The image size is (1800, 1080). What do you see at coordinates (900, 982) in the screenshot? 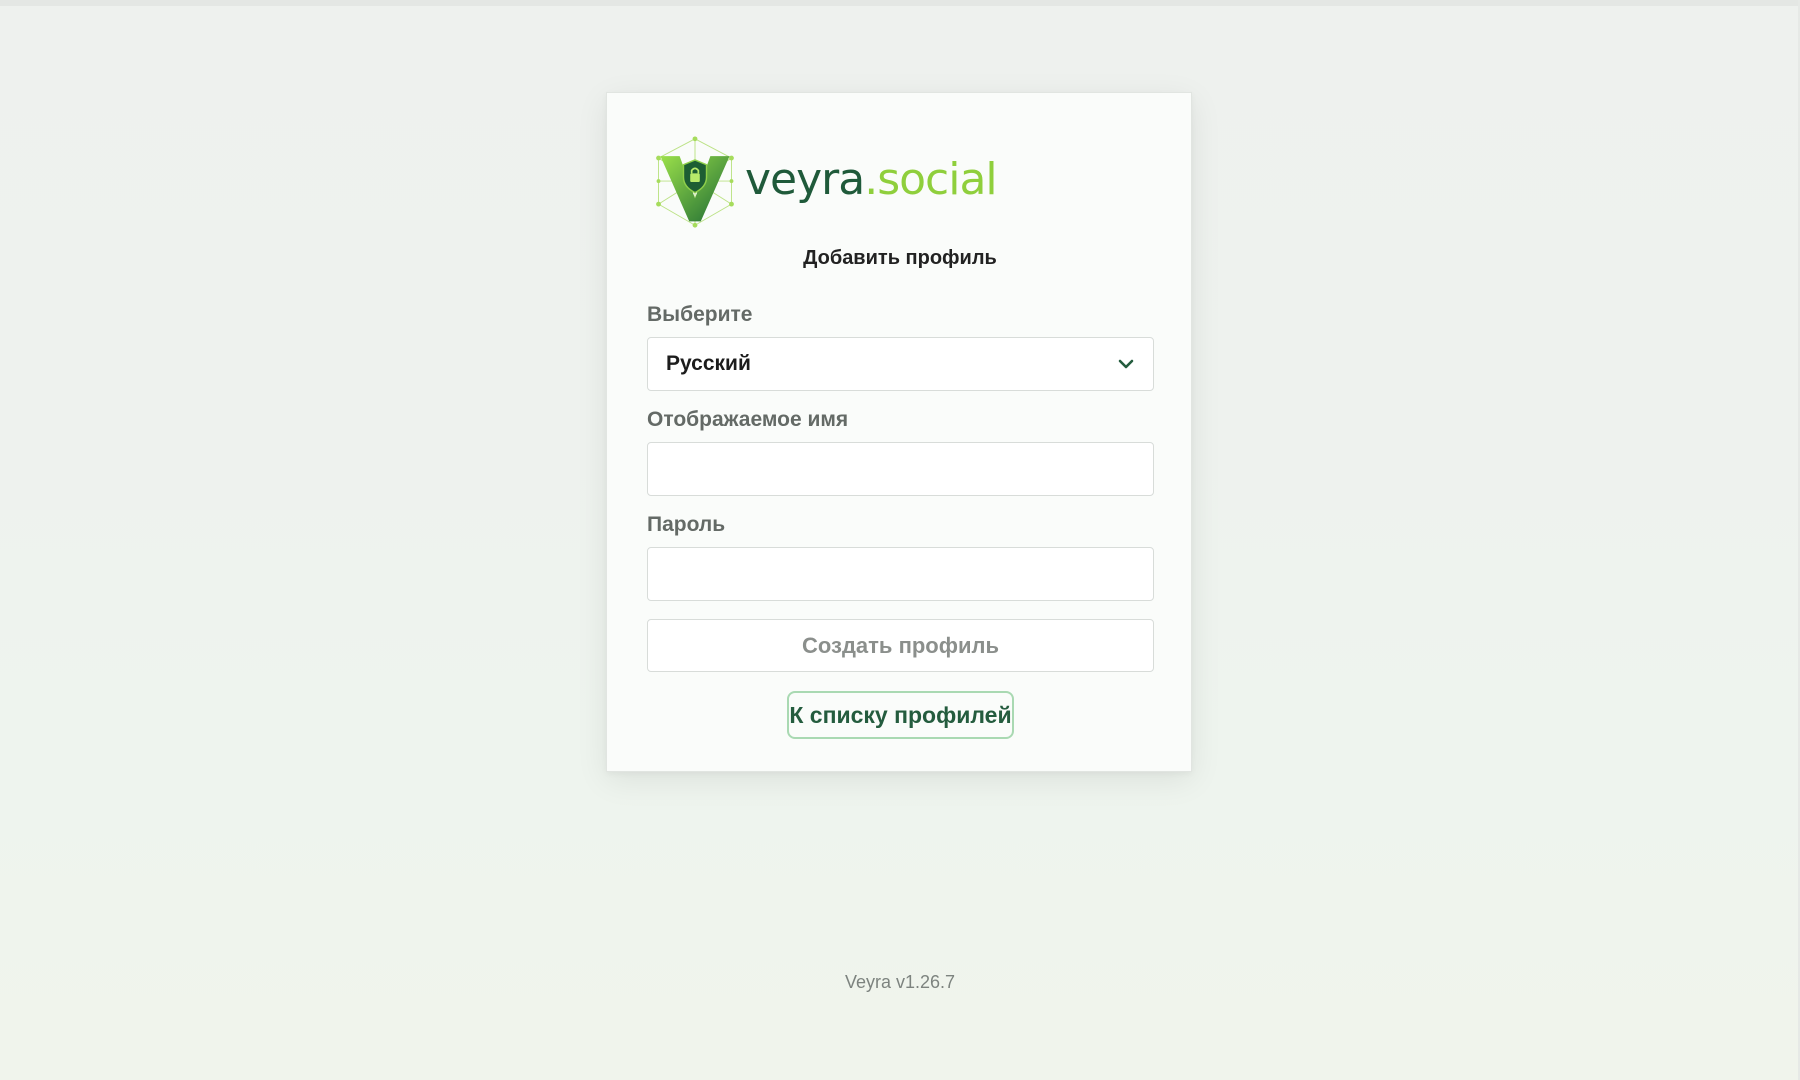
I see `app-version: Veyra v1.26.7` at bounding box center [900, 982].